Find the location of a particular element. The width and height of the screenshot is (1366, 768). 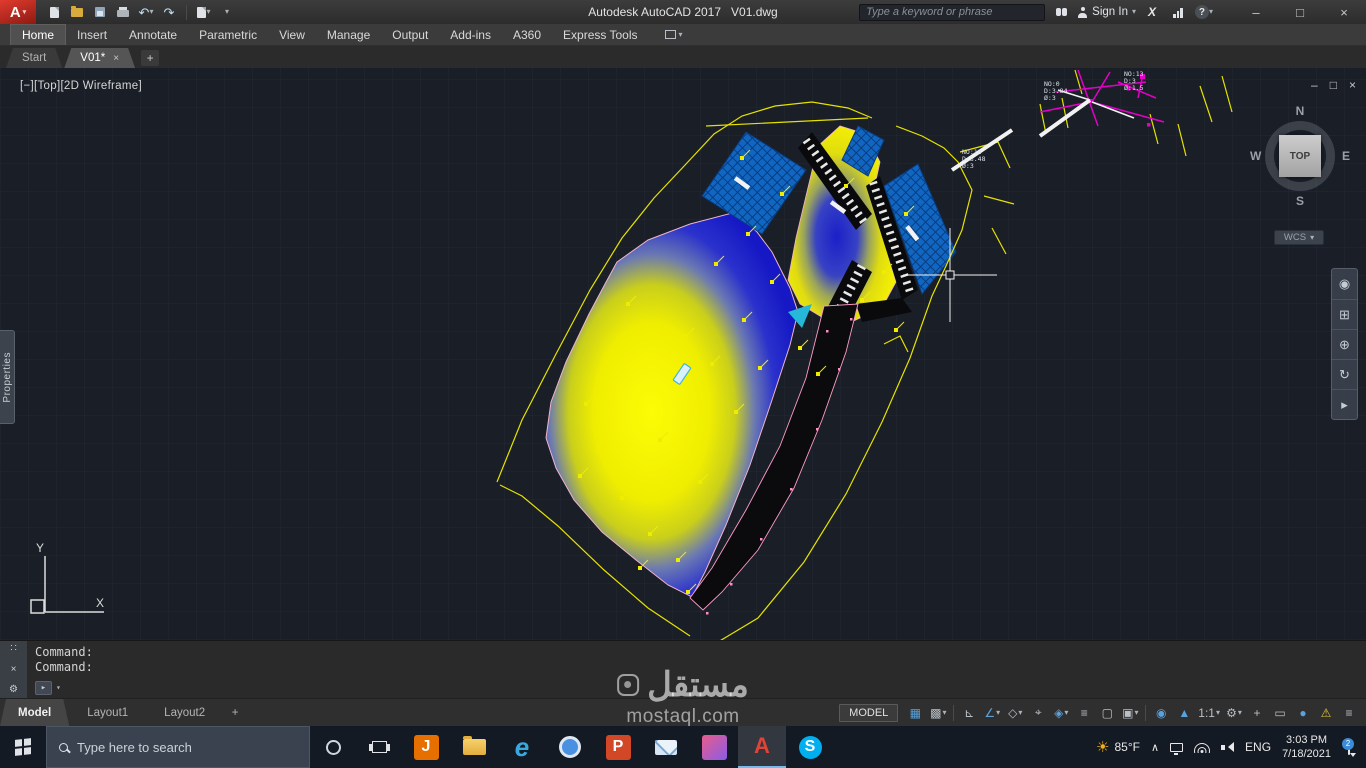

annotation-visibility-toggle: ◉ is located at coordinates (1161, 713).